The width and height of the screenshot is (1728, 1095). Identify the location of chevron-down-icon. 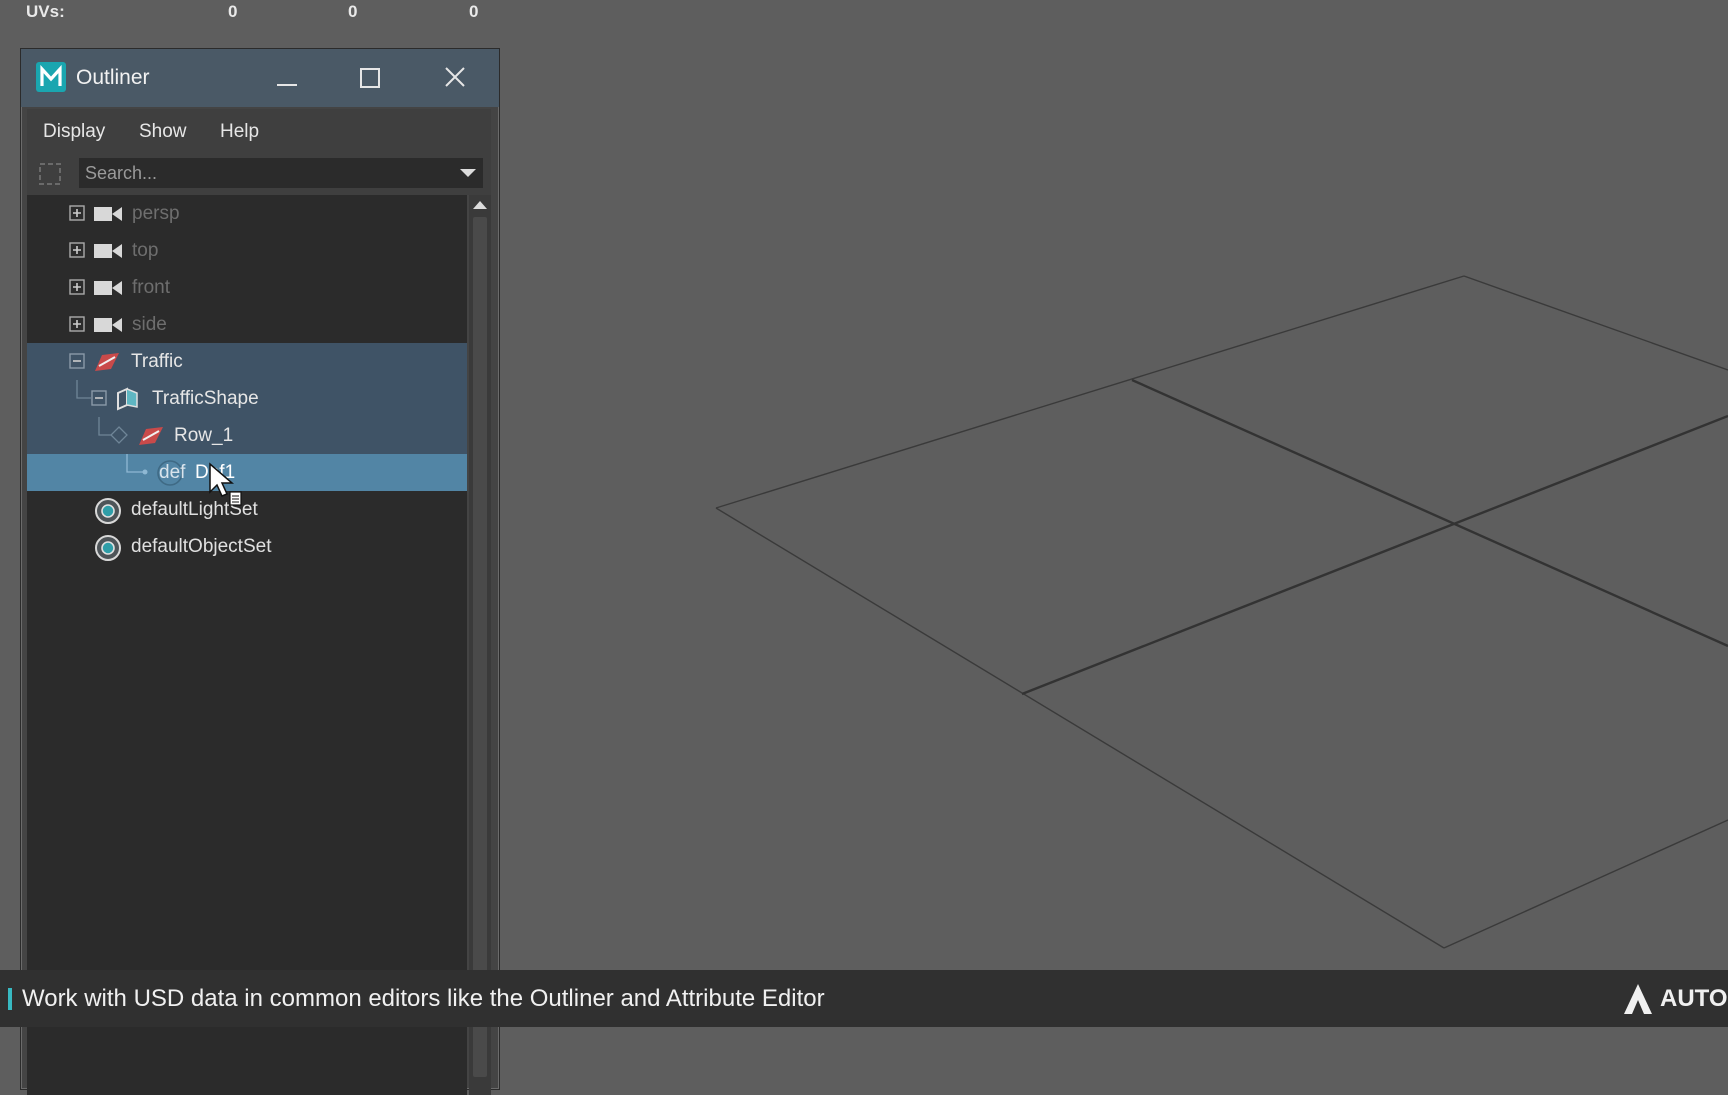
(468, 173).